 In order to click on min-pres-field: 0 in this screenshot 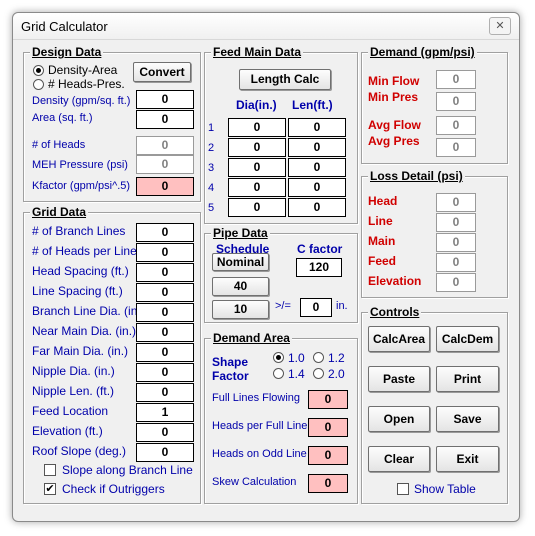, I will do `click(456, 101)`.